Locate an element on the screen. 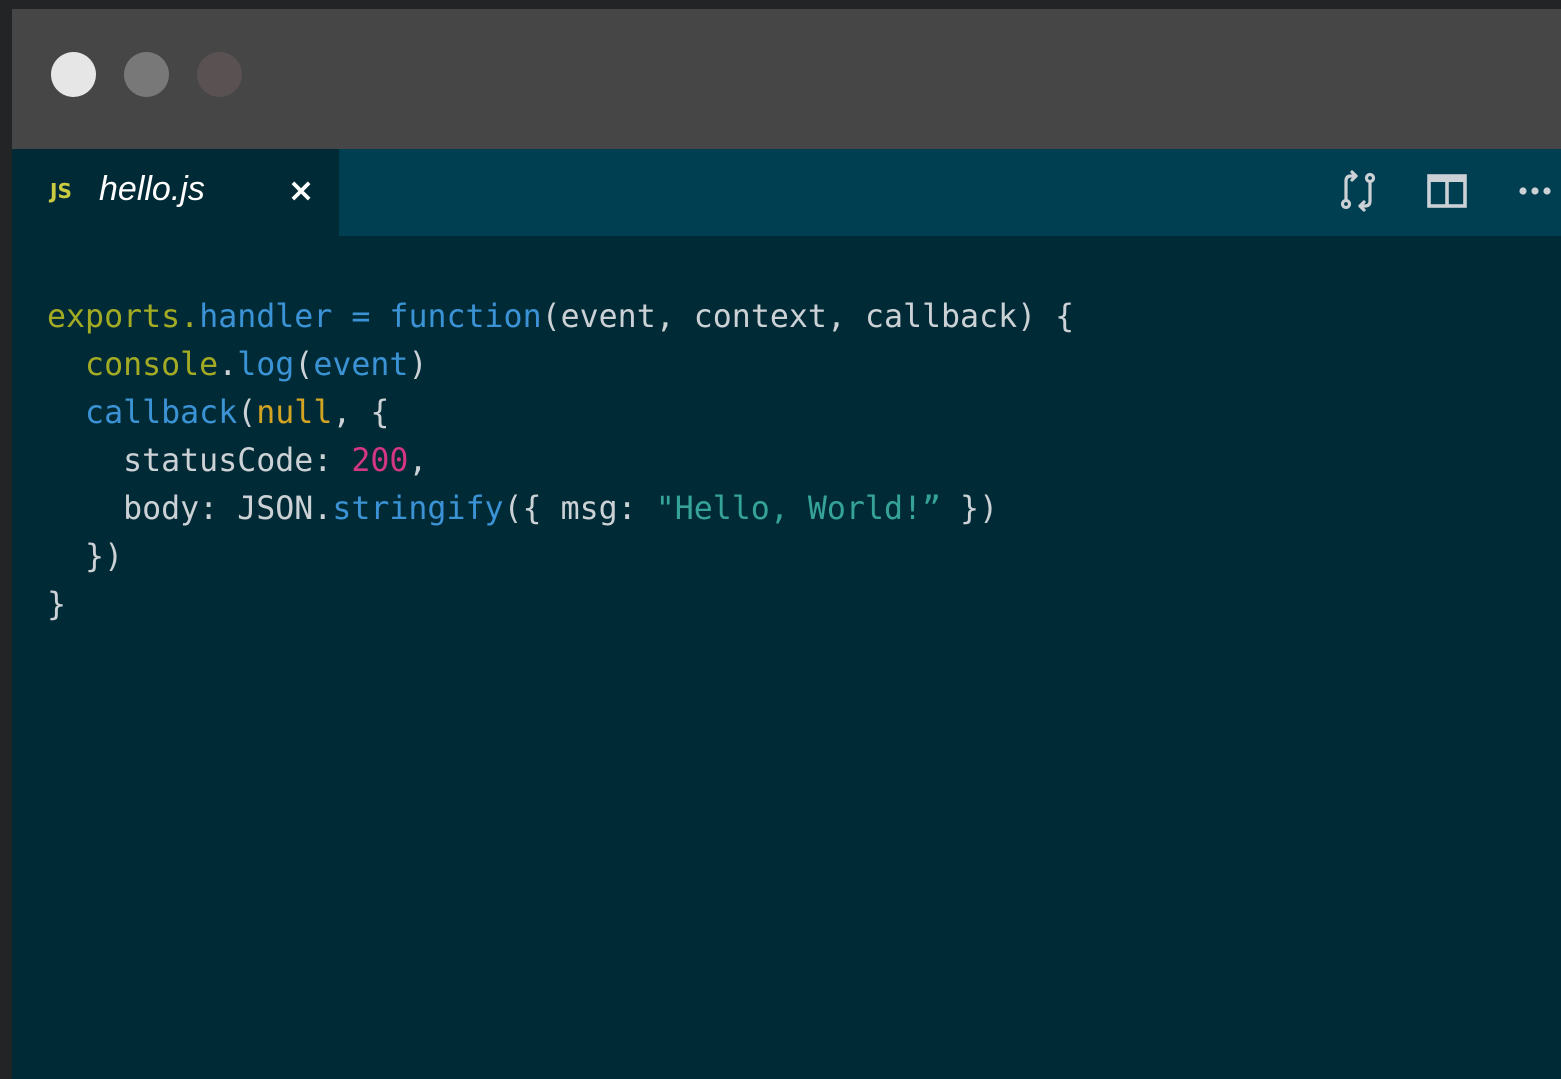 The width and height of the screenshot is (1561, 1079). code-token: , { is located at coordinates (361, 413).